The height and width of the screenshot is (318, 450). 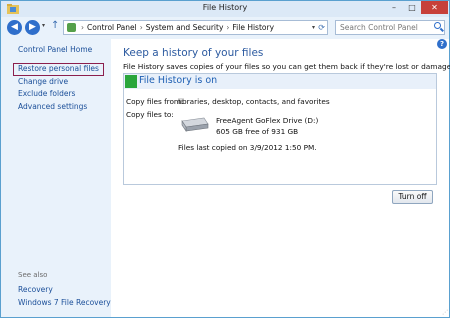 What do you see at coordinates (71, 27) in the screenshot?
I see `control-panel-icon` at bounding box center [71, 27].